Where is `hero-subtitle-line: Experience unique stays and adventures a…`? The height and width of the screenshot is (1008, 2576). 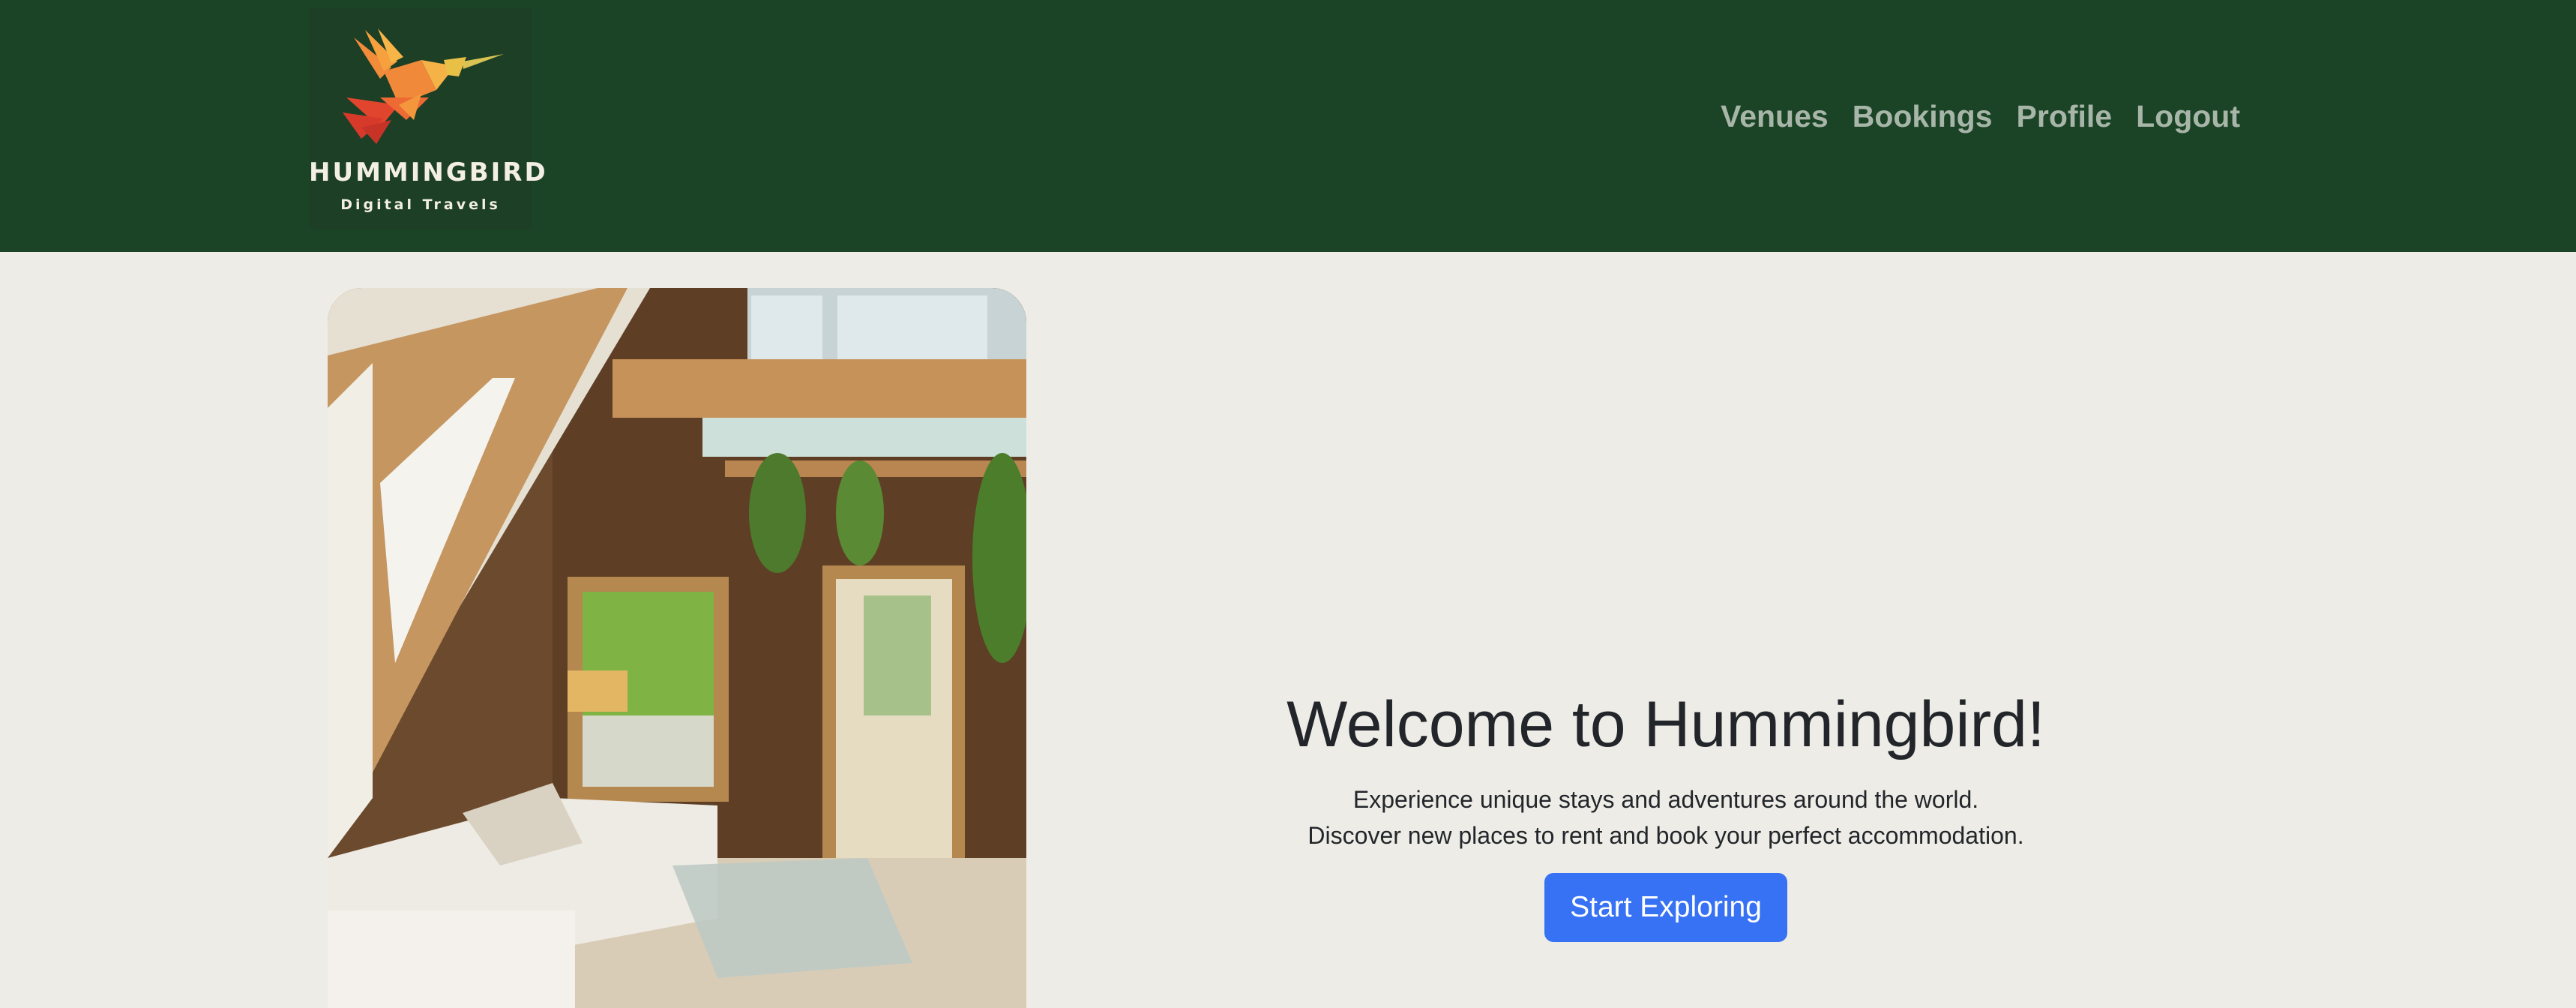 hero-subtitle-line: Experience unique stays and adventures a… is located at coordinates (1665, 799).